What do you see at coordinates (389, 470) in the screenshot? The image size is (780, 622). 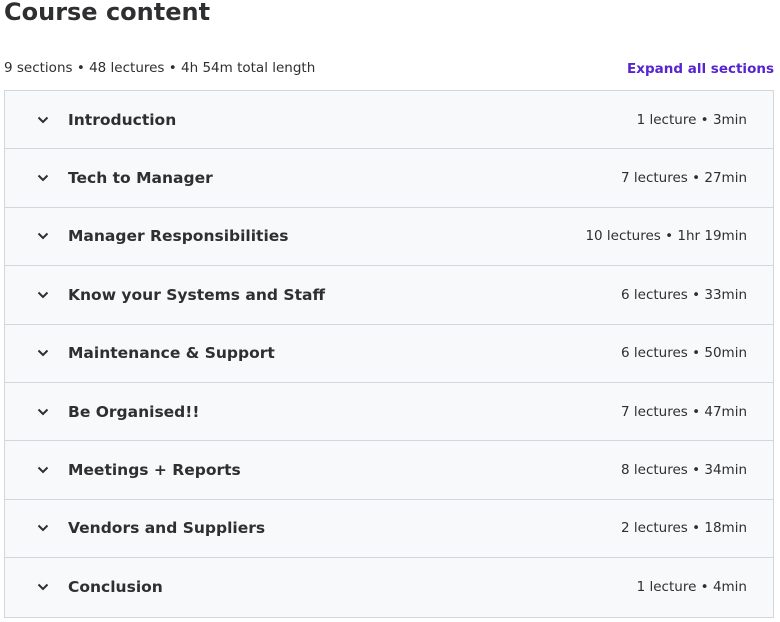 I see `section-meetings-reports: Meetings + Reports 8 lectures • 34min` at bounding box center [389, 470].